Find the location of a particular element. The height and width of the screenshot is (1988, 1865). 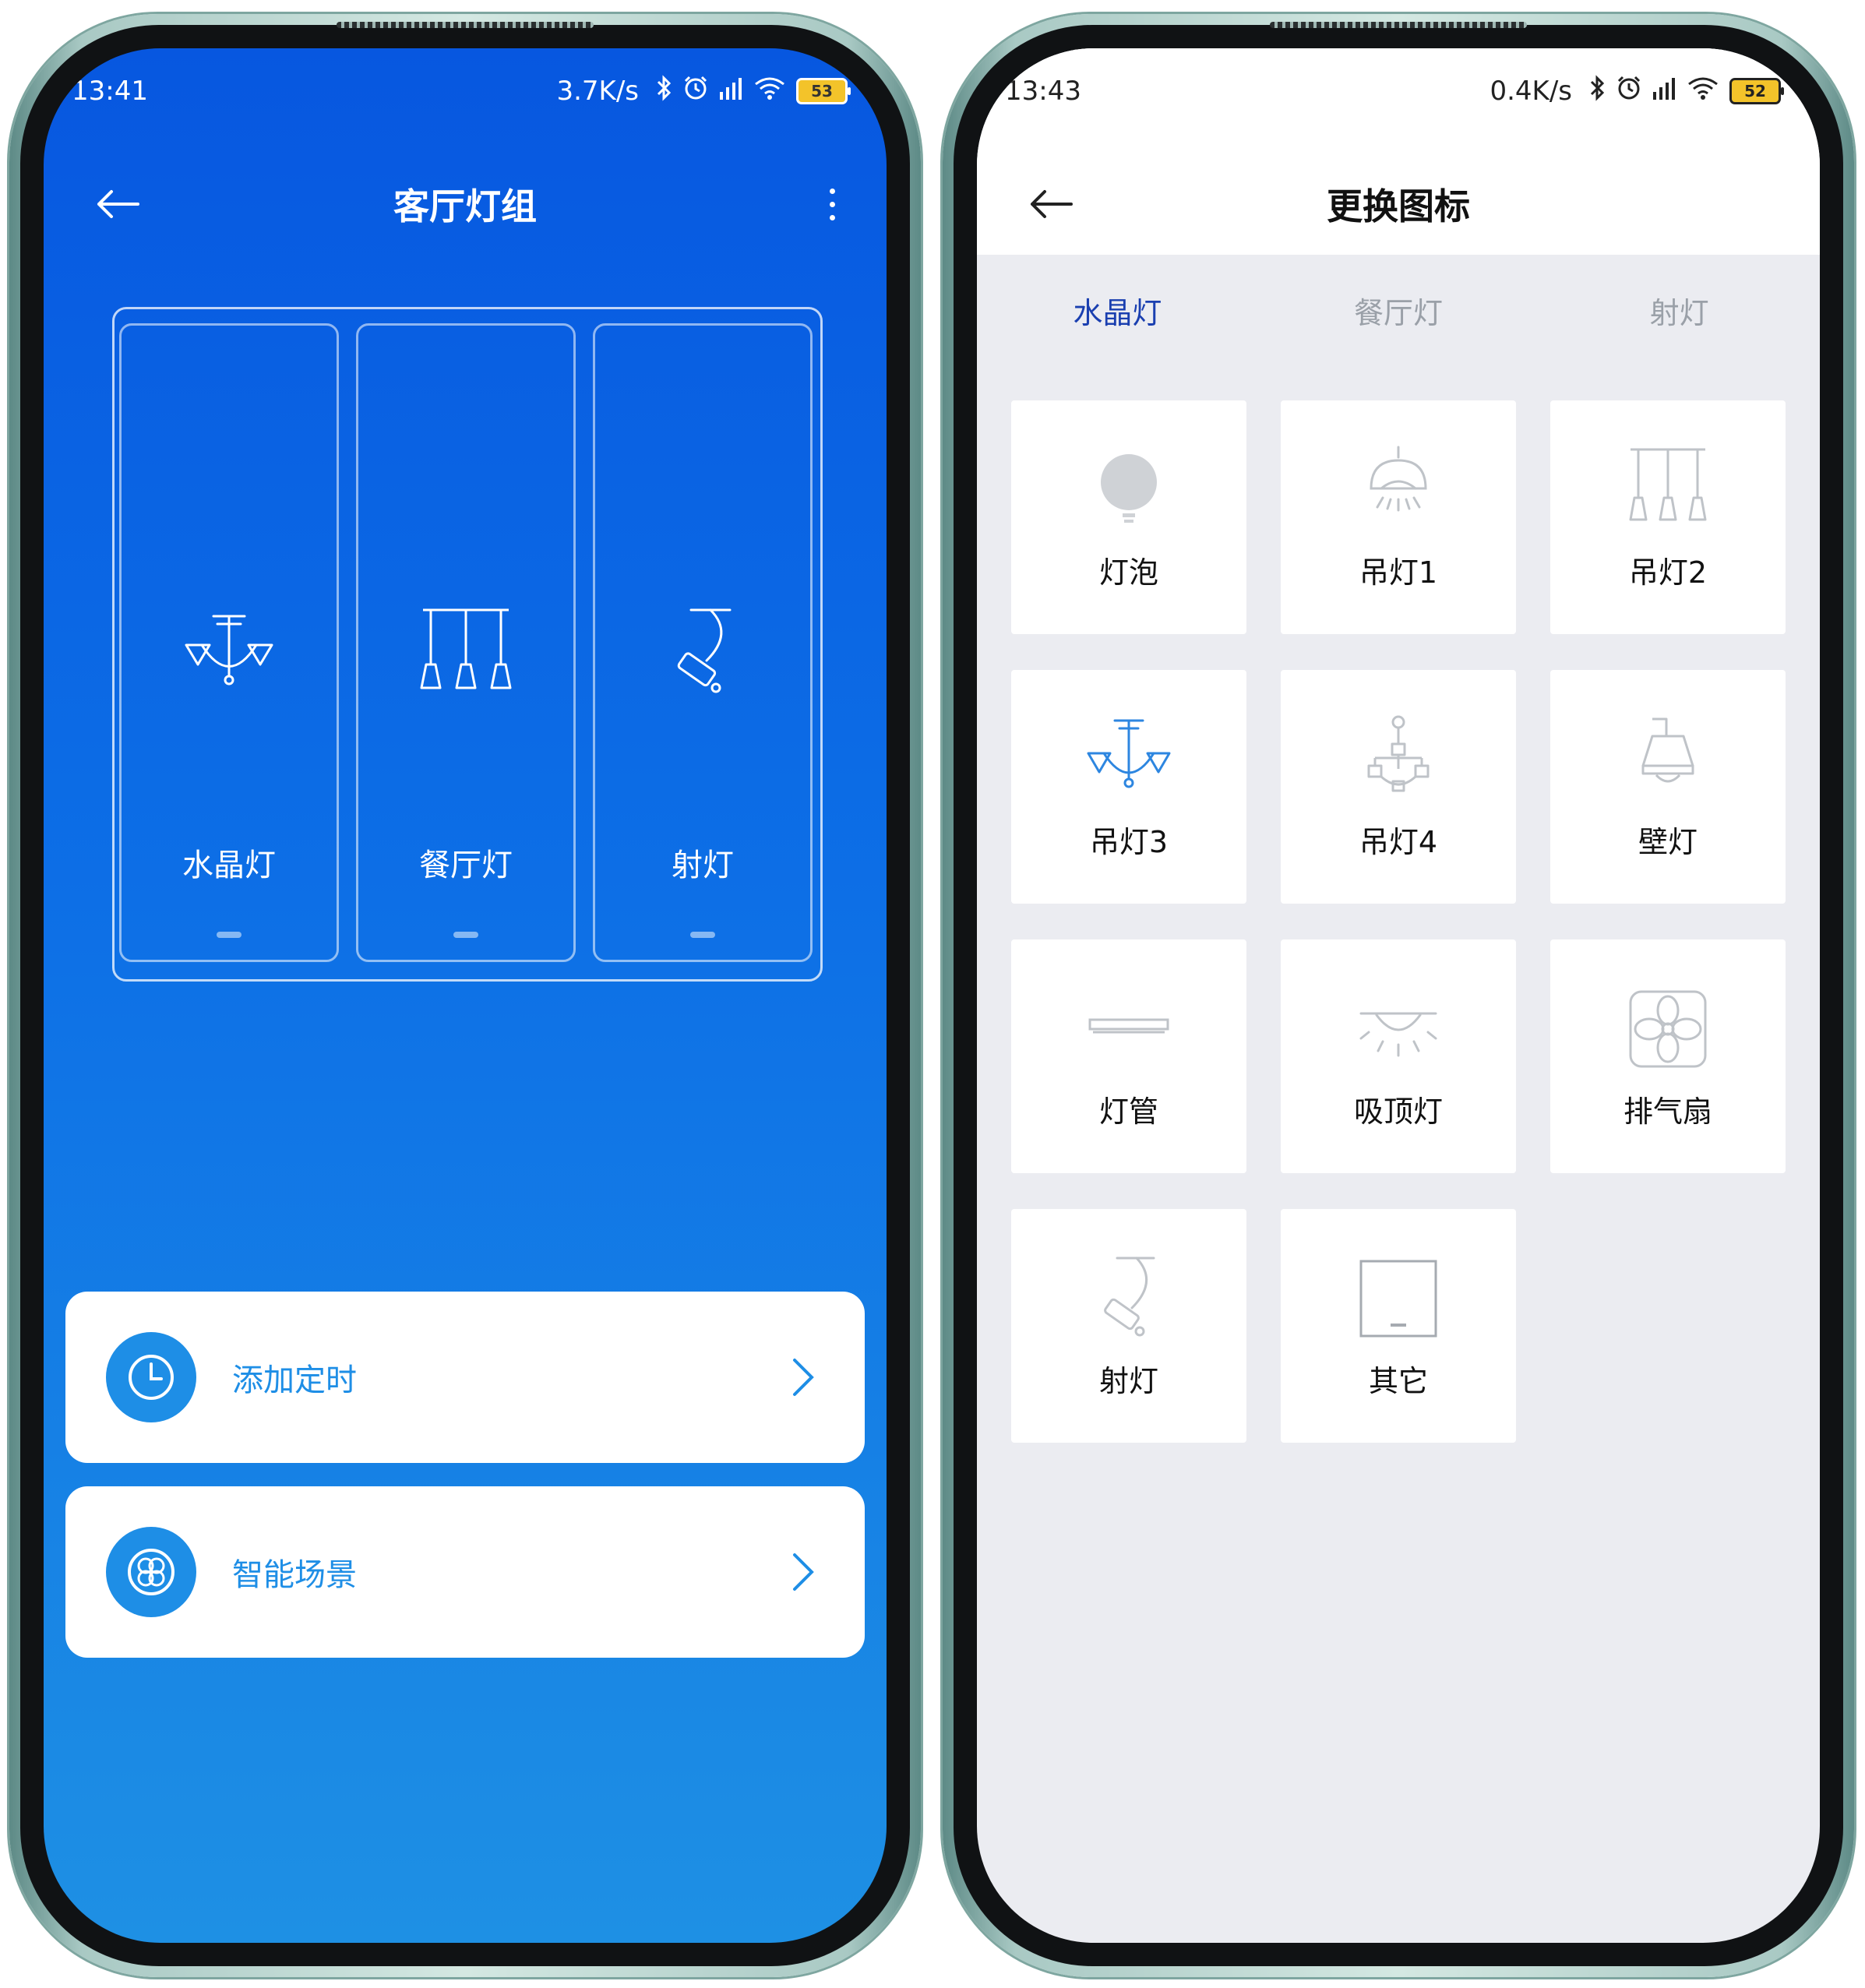

icon-option-bulb: 灯泡 is located at coordinates (1129, 517).